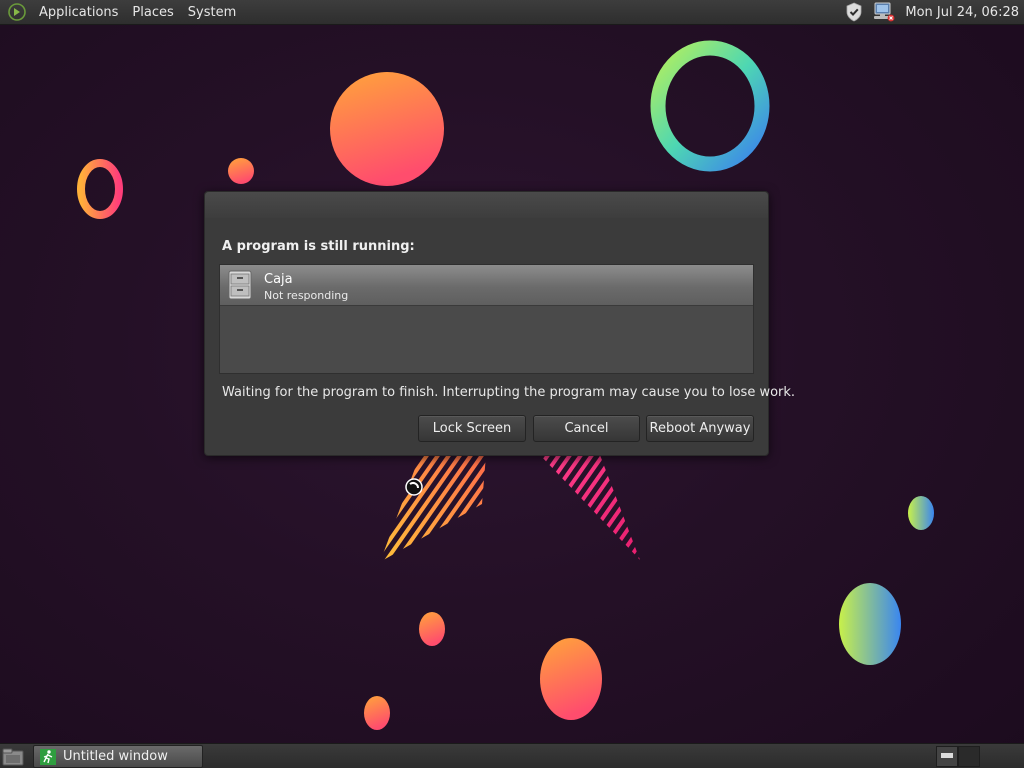 This screenshot has height=768, width=1024. Describe the element at coordinates (152, 12) in the screenshot. I see `menu-places: Places` at that location.